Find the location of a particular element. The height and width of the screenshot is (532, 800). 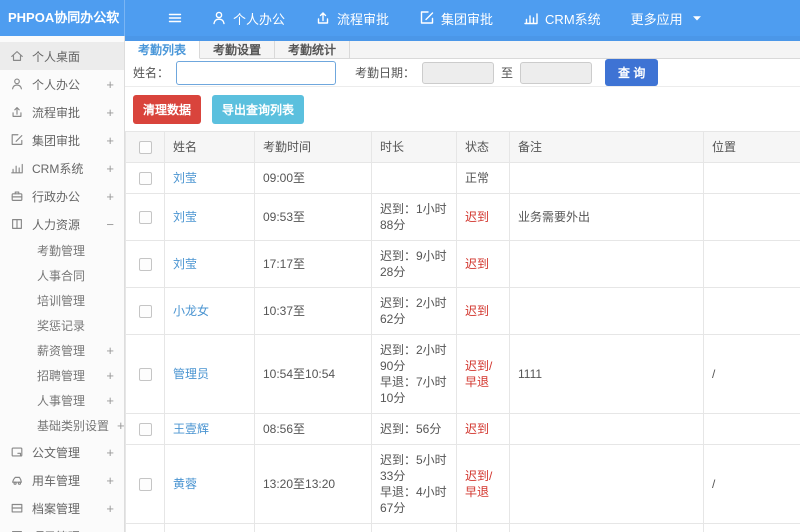

cell-note: 1111 is located at coordinates (606, 374).